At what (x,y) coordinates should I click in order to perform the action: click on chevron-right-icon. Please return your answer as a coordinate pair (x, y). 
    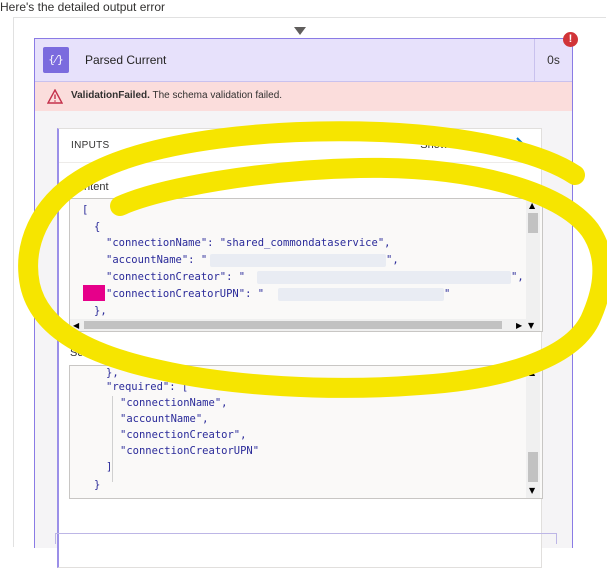
    Looking at the image, I should click on (520, 144).